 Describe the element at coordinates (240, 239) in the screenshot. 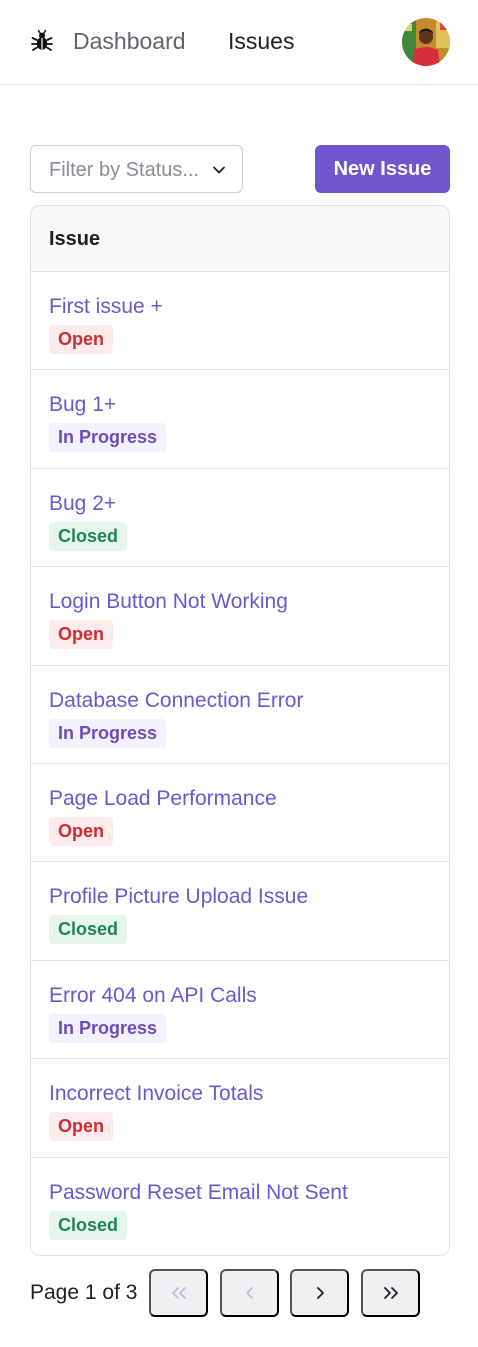

I see `table-header: Issue` at that location.